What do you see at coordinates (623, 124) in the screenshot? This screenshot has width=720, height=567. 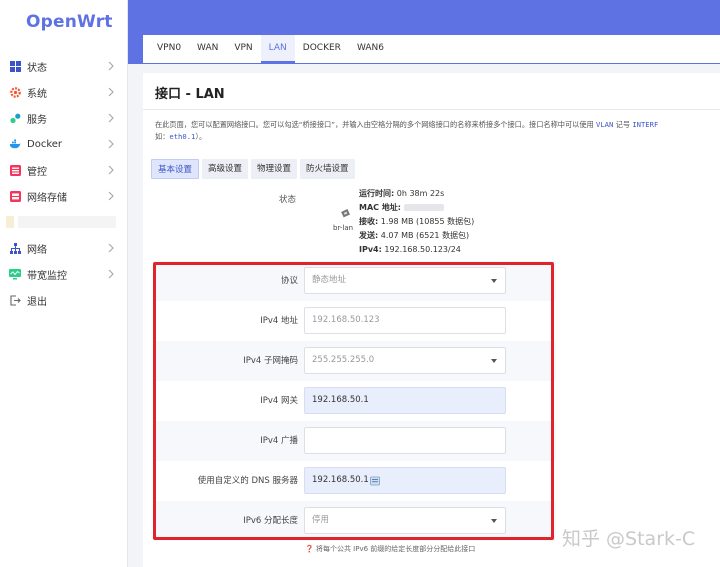 I see `desc-text-tail: 记号` at bounding box center [623, 124].